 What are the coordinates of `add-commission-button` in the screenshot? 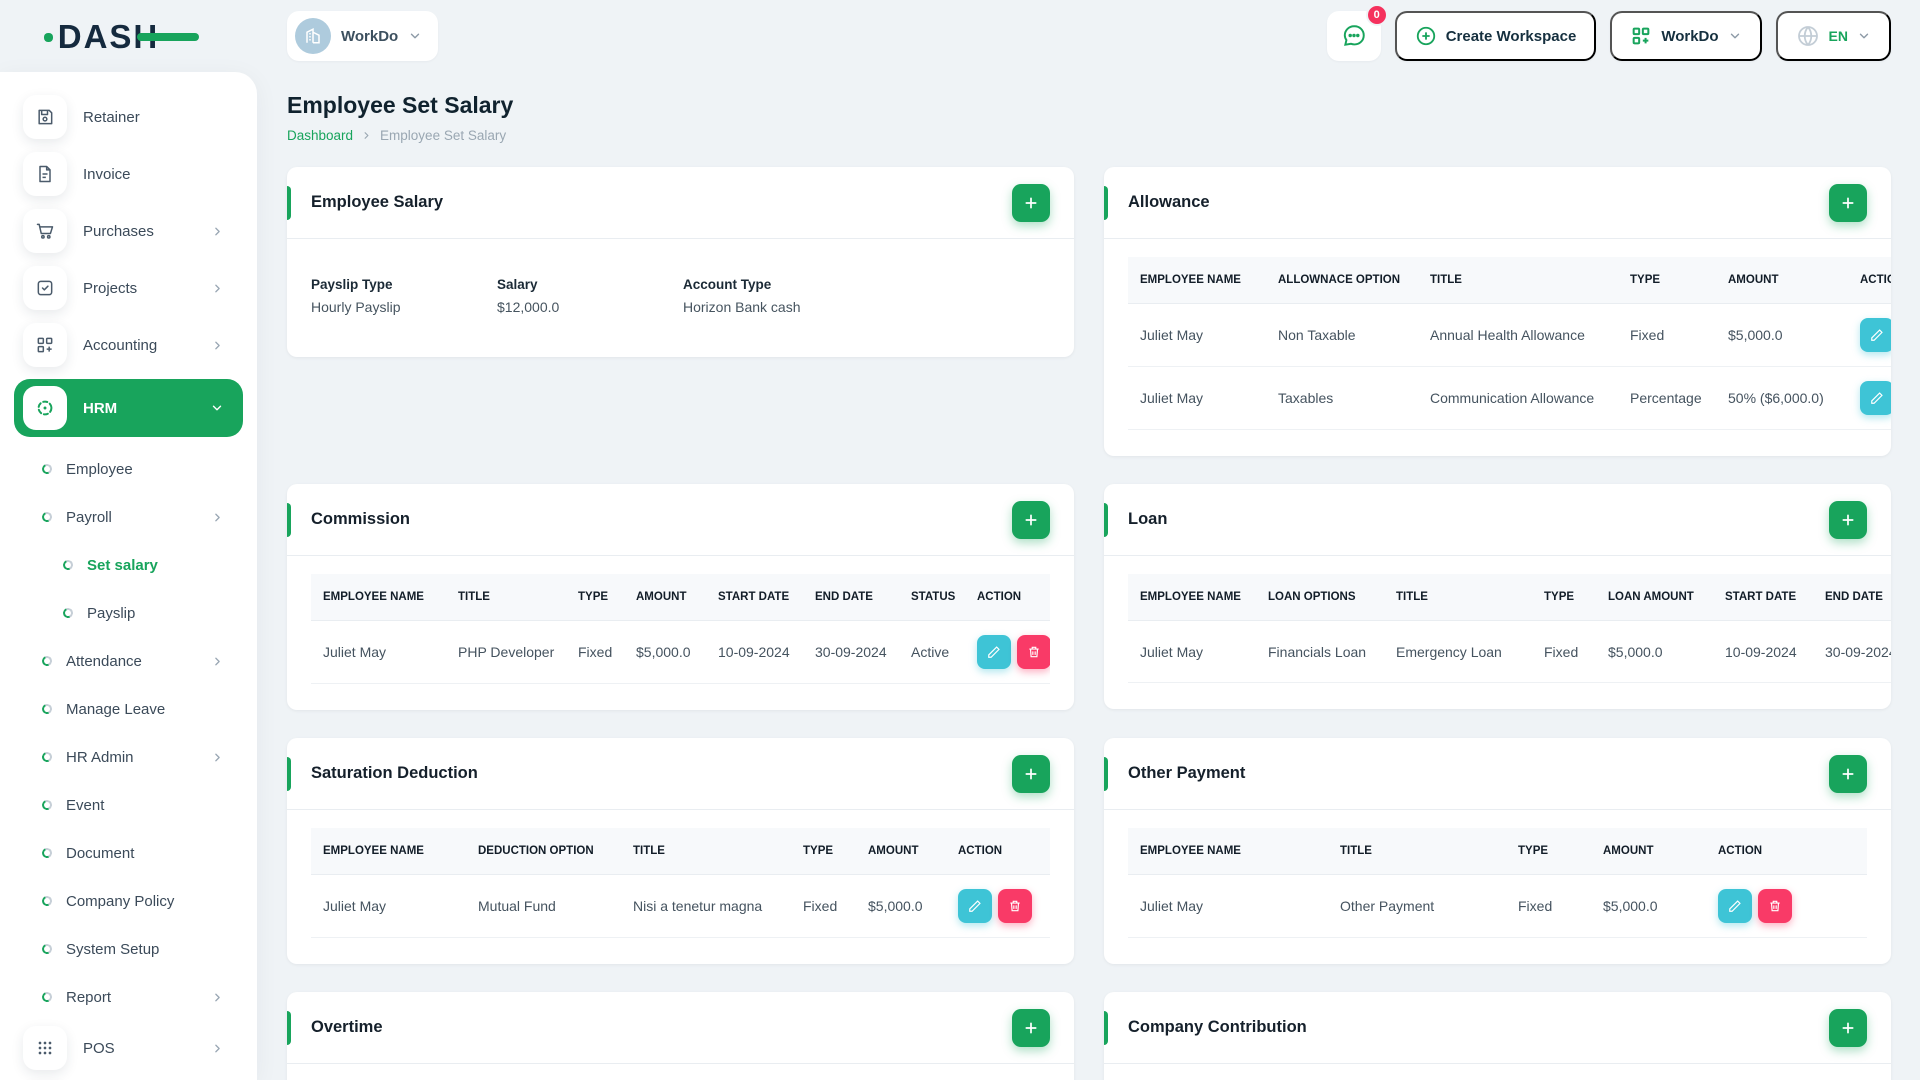 It's located at (1031, 519).